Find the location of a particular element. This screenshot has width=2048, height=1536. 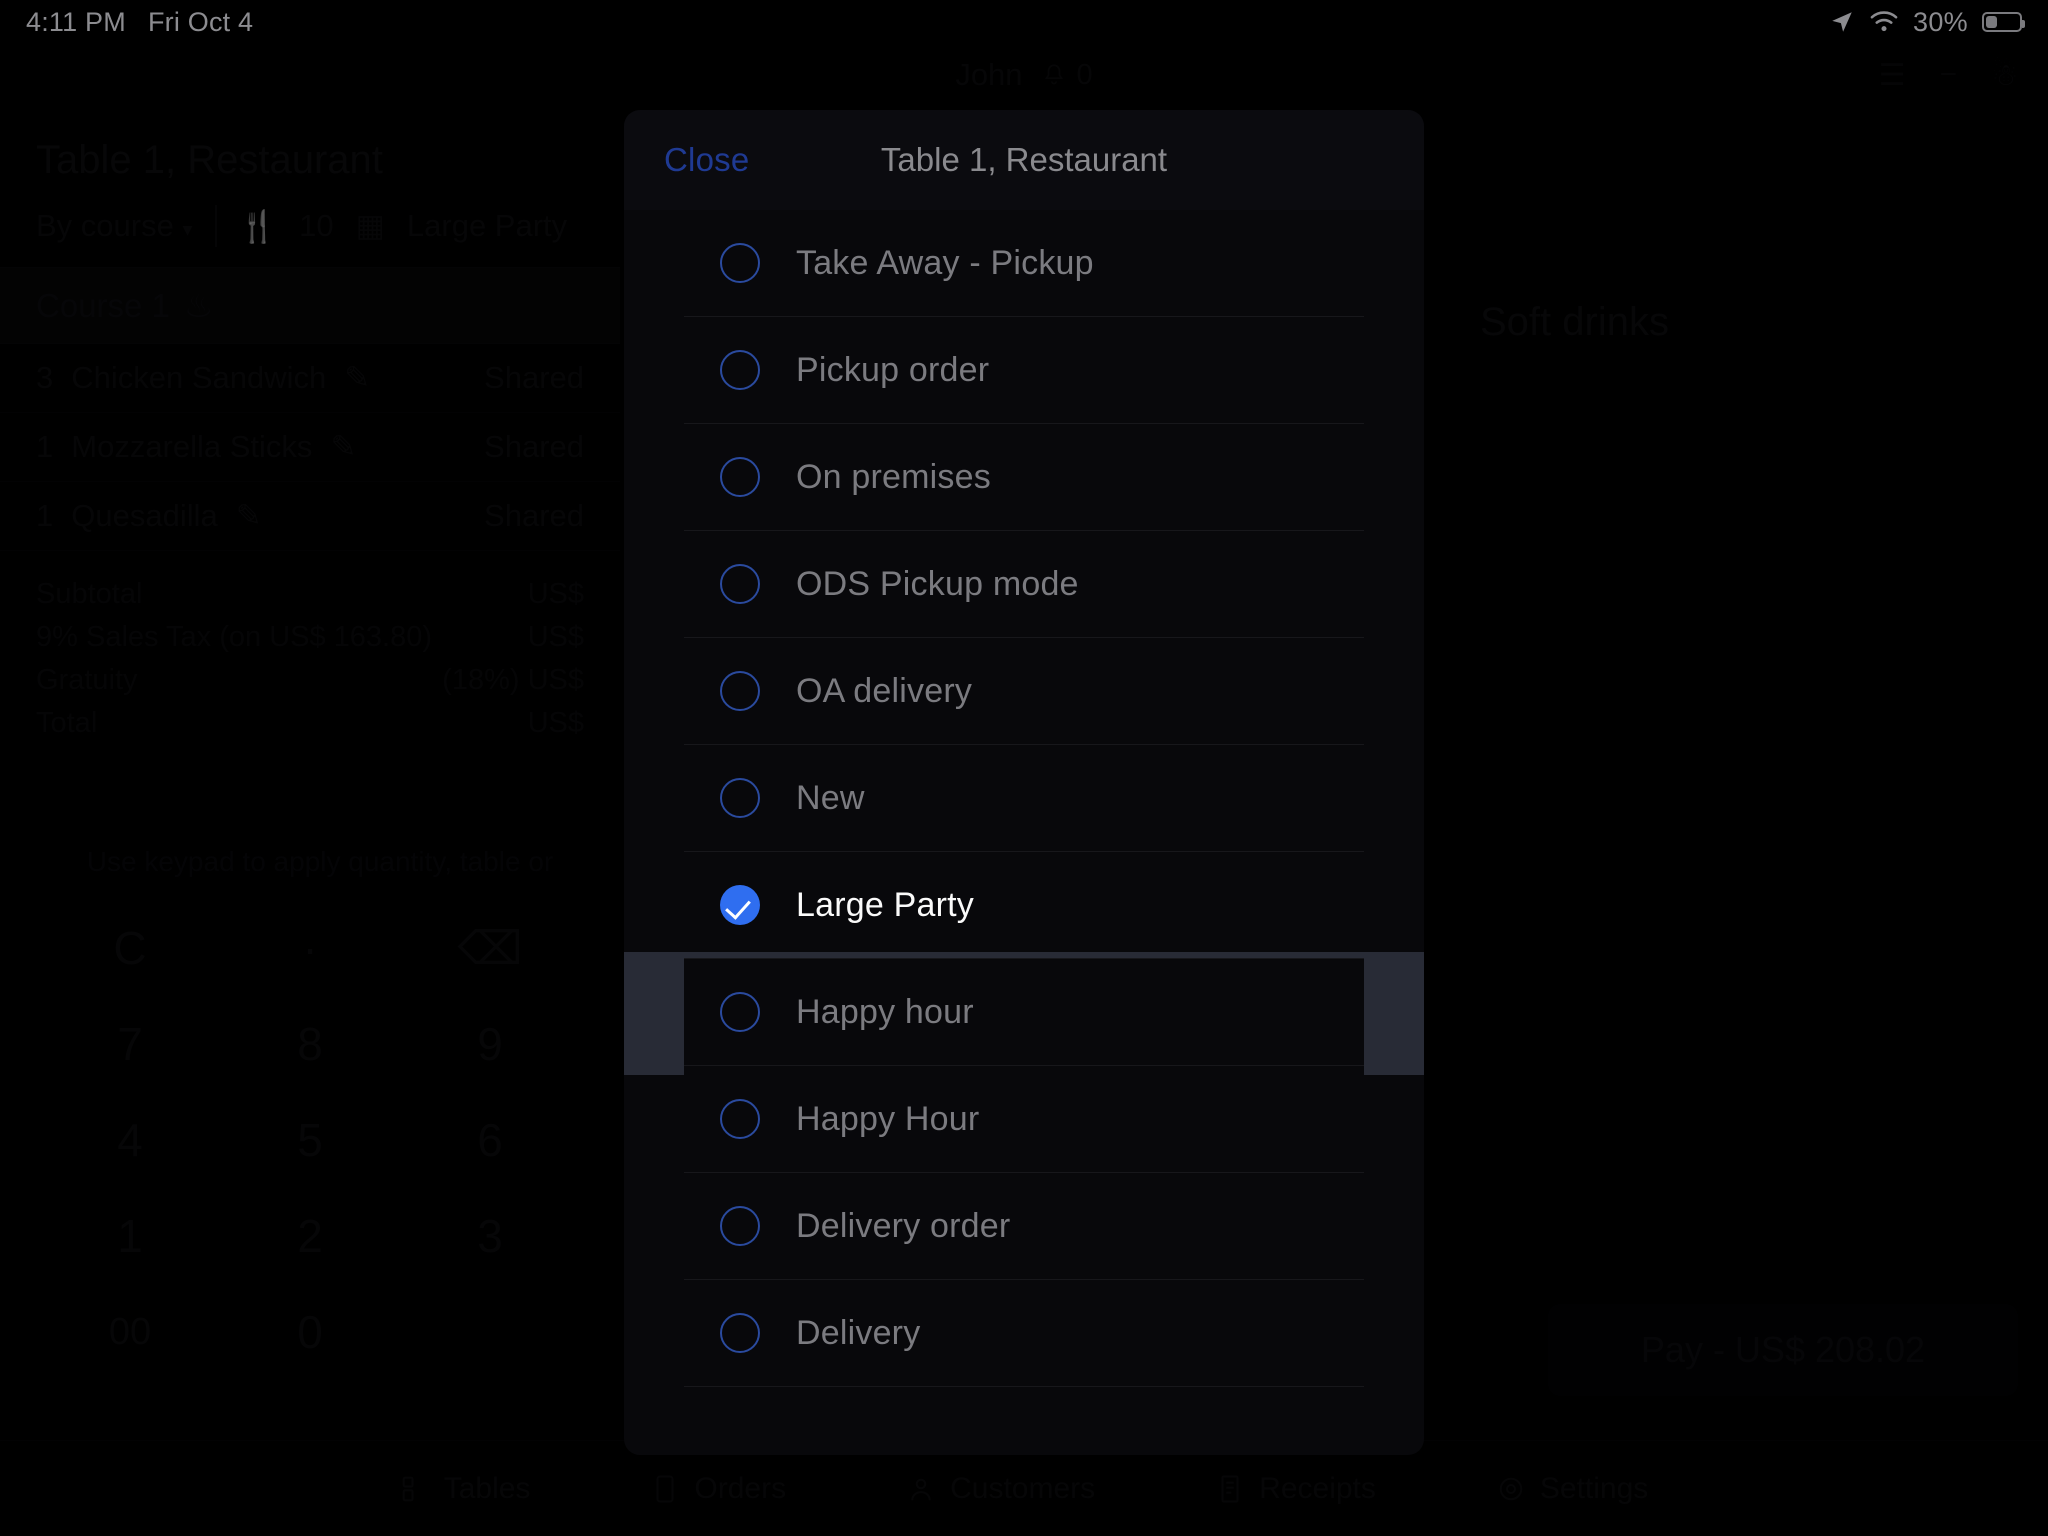

order-type-option-label: Large Party is located at coordinates (885, 904).